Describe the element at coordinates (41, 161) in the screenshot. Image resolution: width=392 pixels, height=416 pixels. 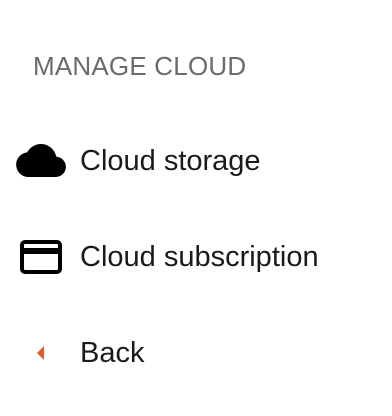
I see `cloud-icon` at that location.